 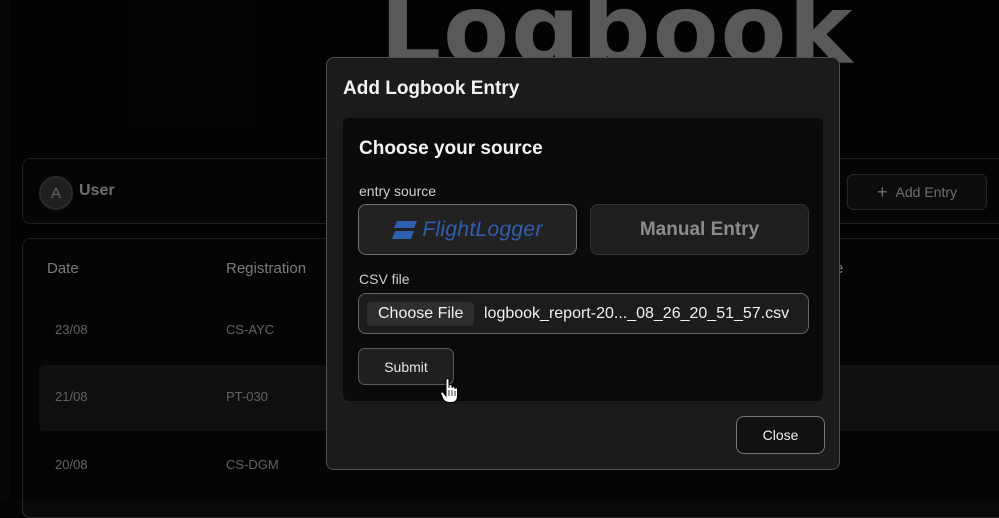 I want to click on choose-file-button: Choose File, so click(x=421, y=314).